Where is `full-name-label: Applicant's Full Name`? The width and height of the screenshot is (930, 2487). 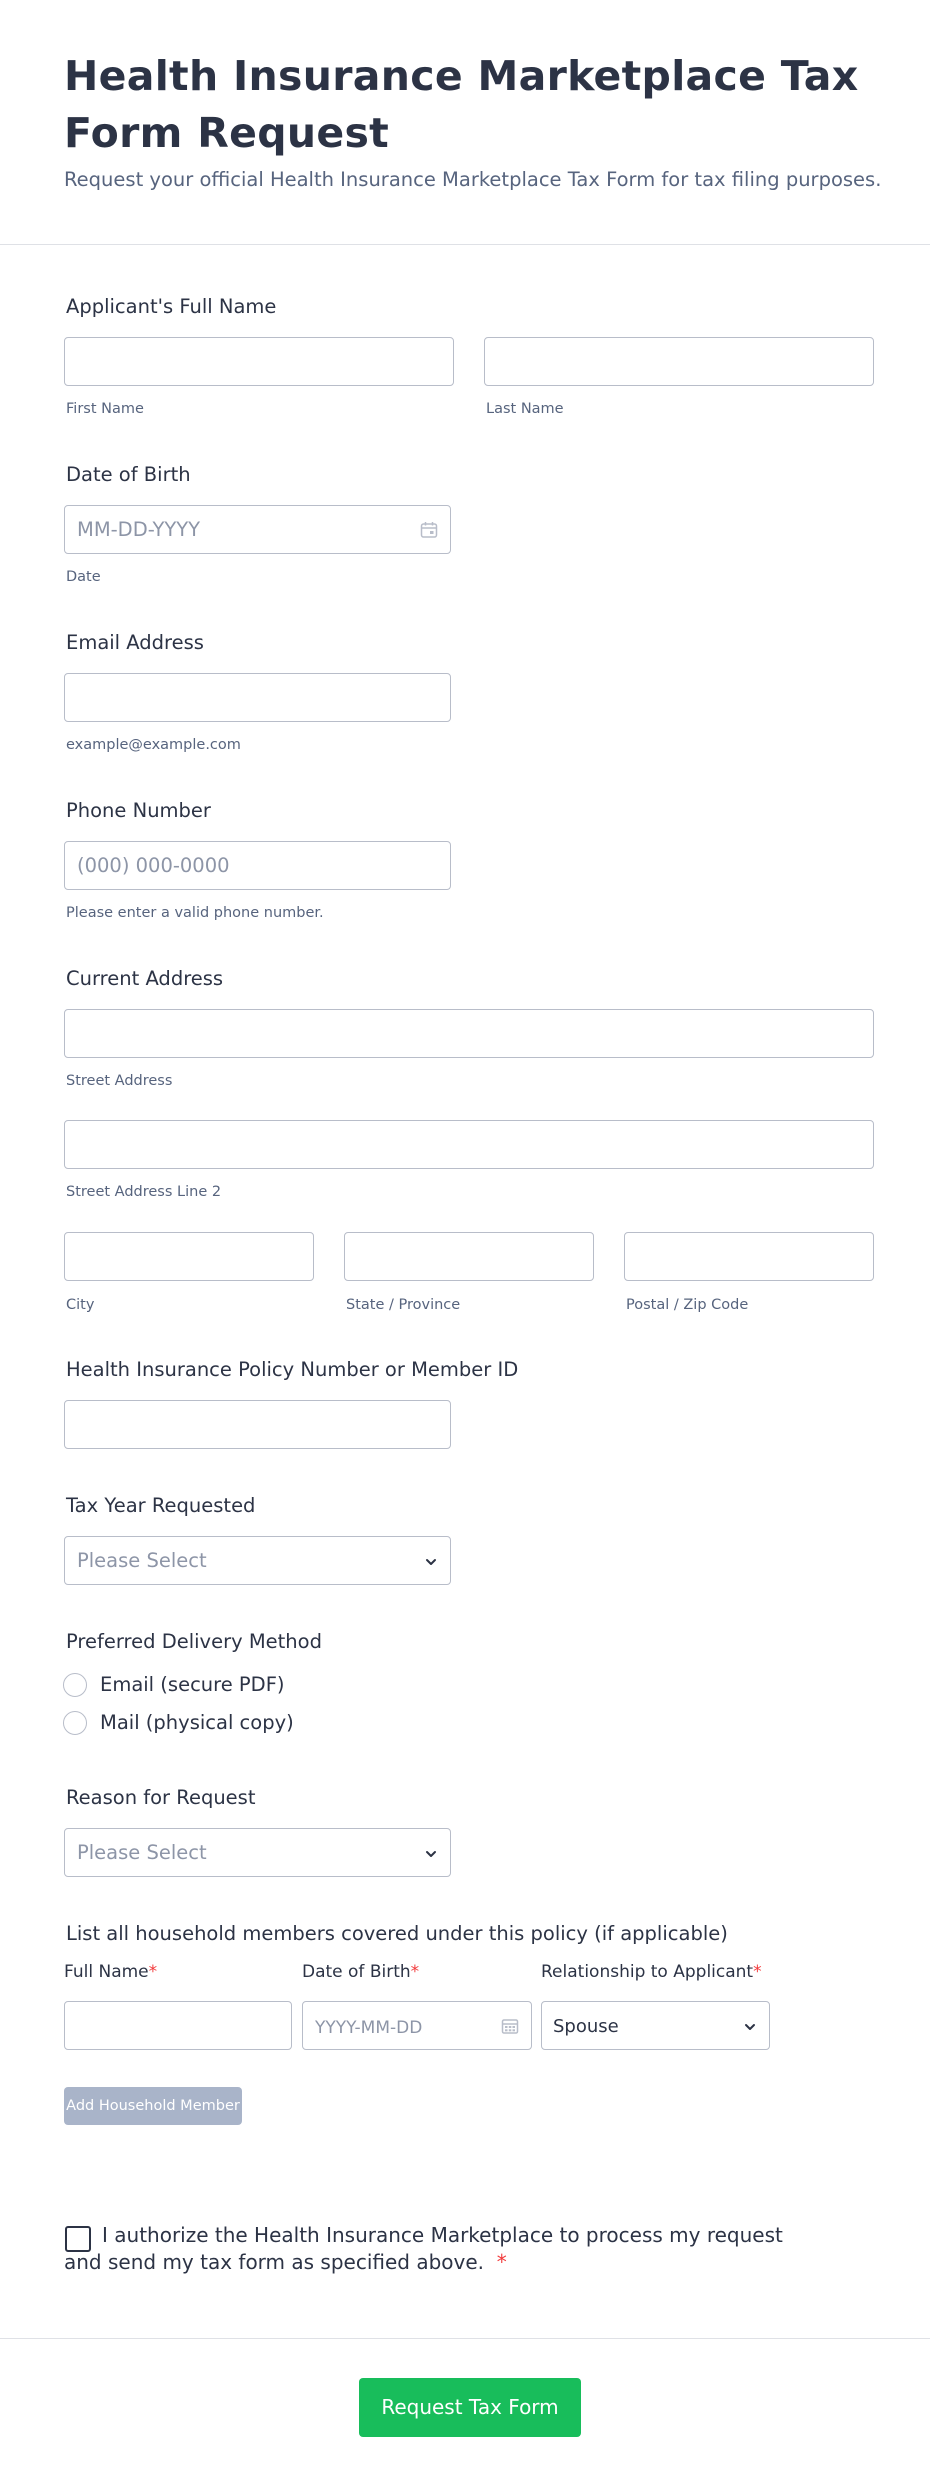 full-name-label: Applicant's Full Name is located at coordinates (171, 306).